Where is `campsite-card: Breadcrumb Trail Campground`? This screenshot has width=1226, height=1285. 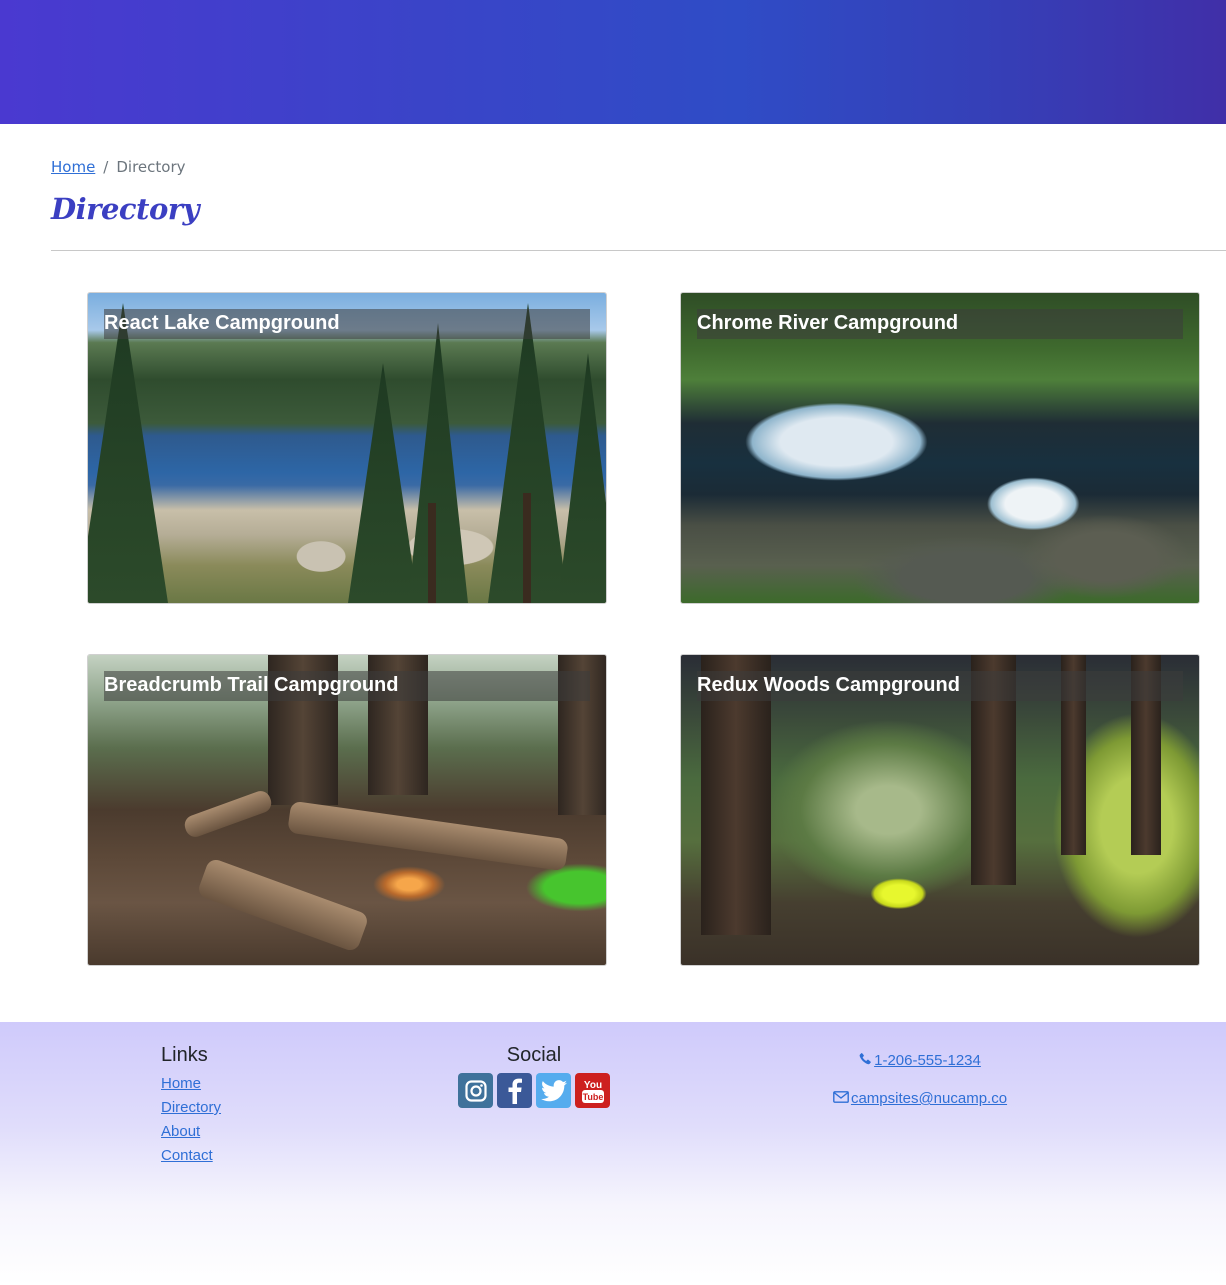
campsite-card: Breadcrumb Trail Campground is located at coordinates (347, 810).